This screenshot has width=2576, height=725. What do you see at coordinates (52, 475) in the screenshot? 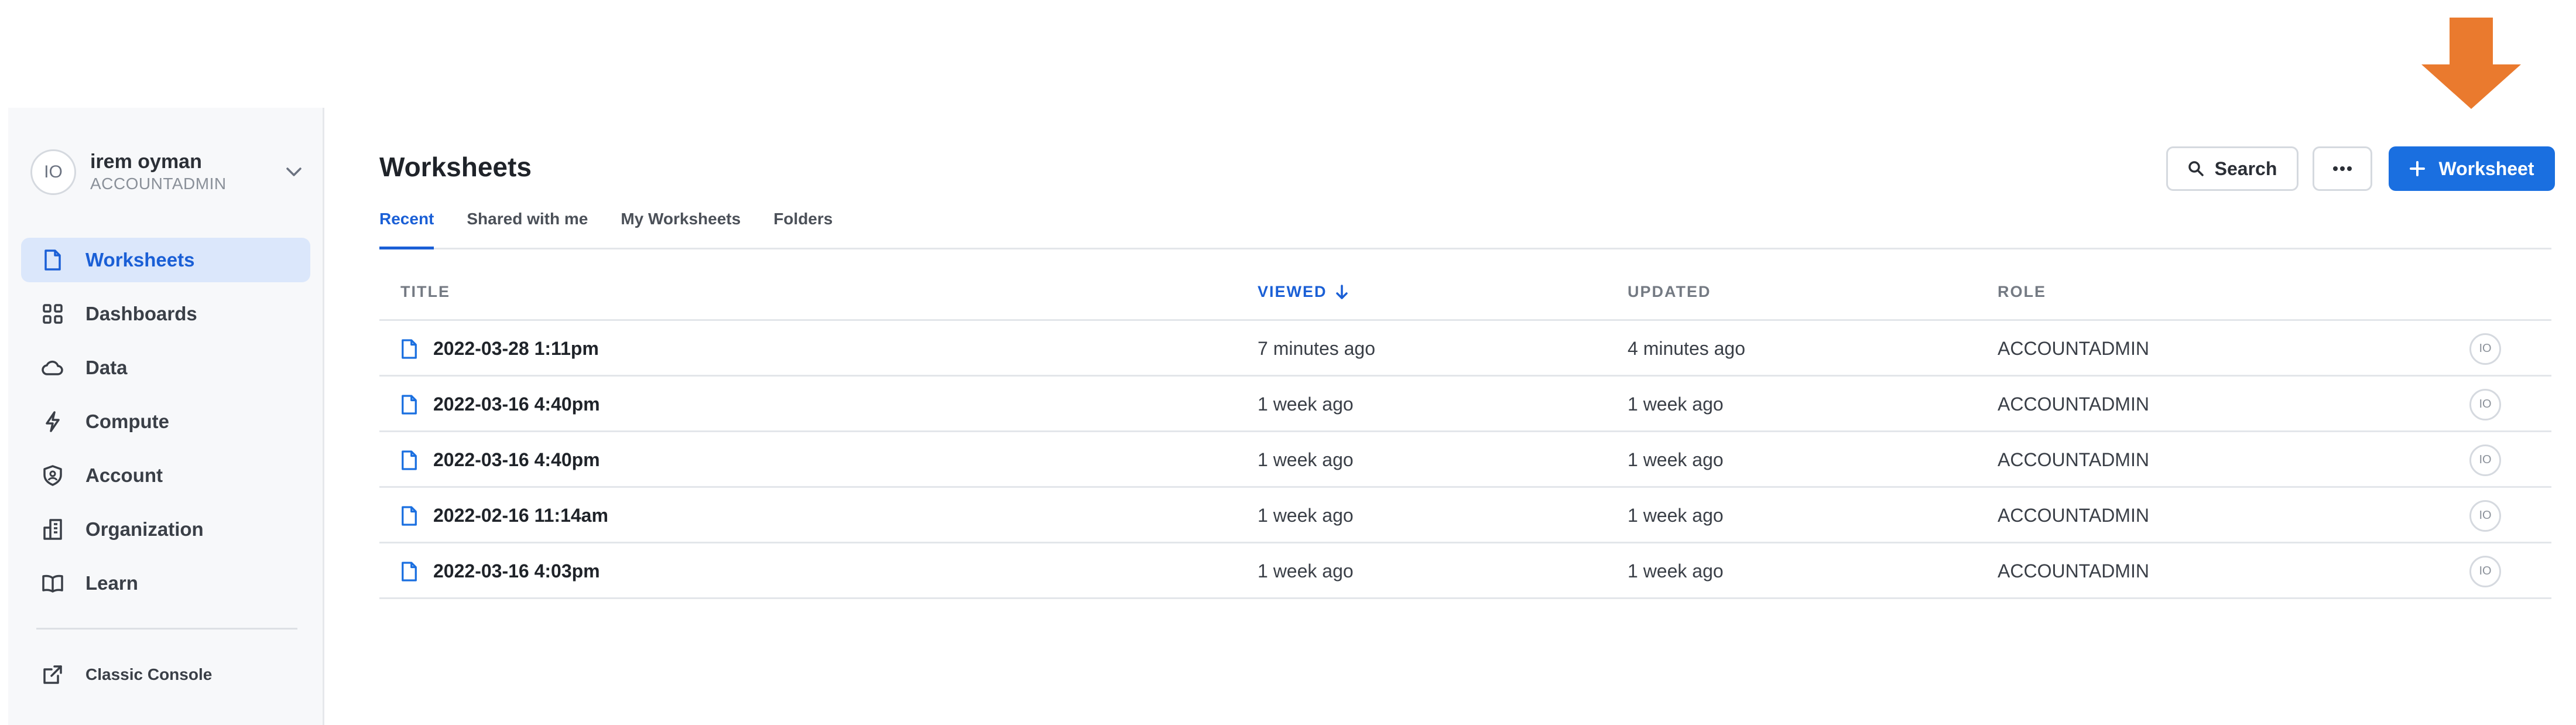
I see `shield-icon` at bounding box center [52, 475].